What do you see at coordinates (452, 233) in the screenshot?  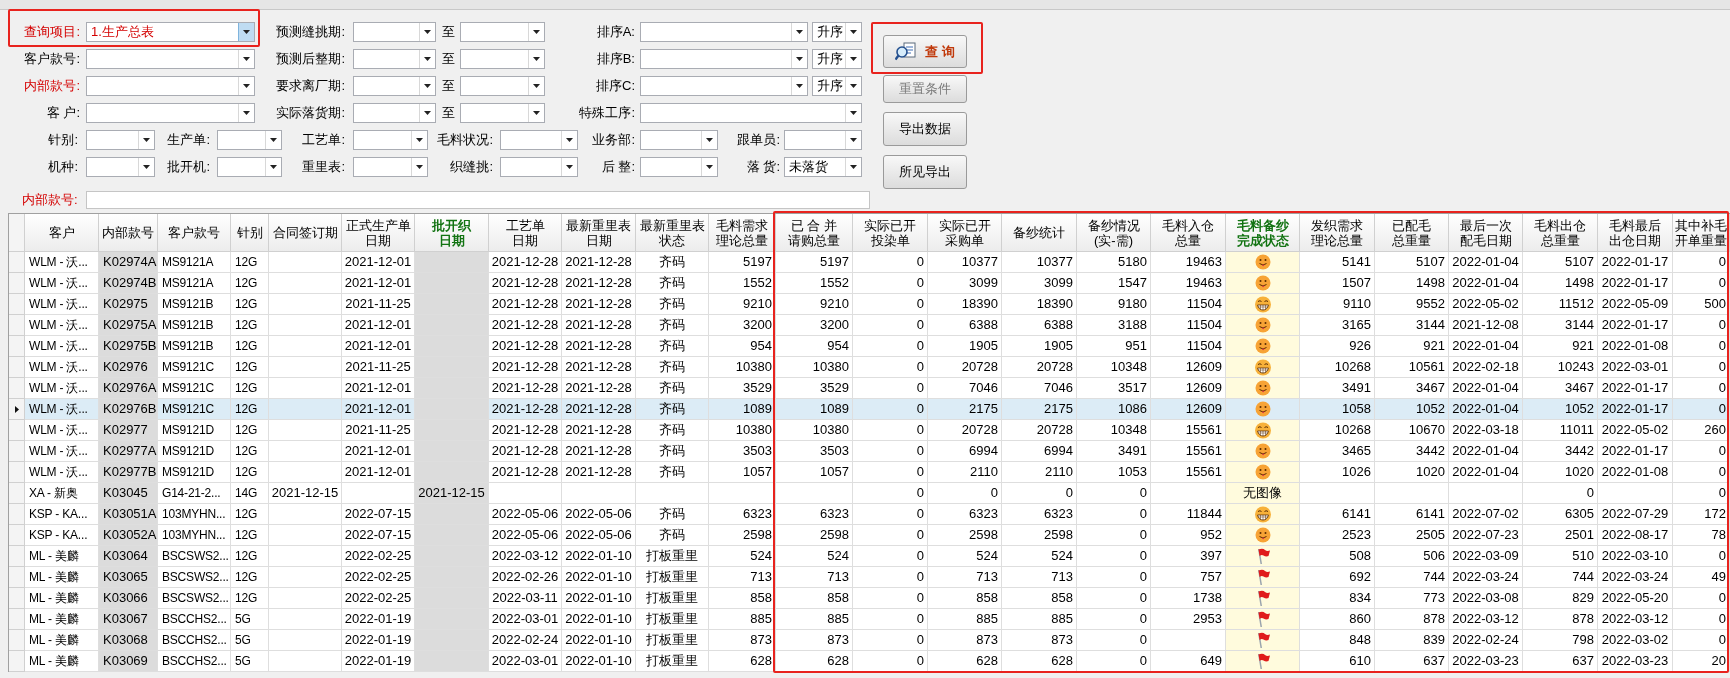 I see `column-header: 批开织 日期` at bounding box center [452, 233].